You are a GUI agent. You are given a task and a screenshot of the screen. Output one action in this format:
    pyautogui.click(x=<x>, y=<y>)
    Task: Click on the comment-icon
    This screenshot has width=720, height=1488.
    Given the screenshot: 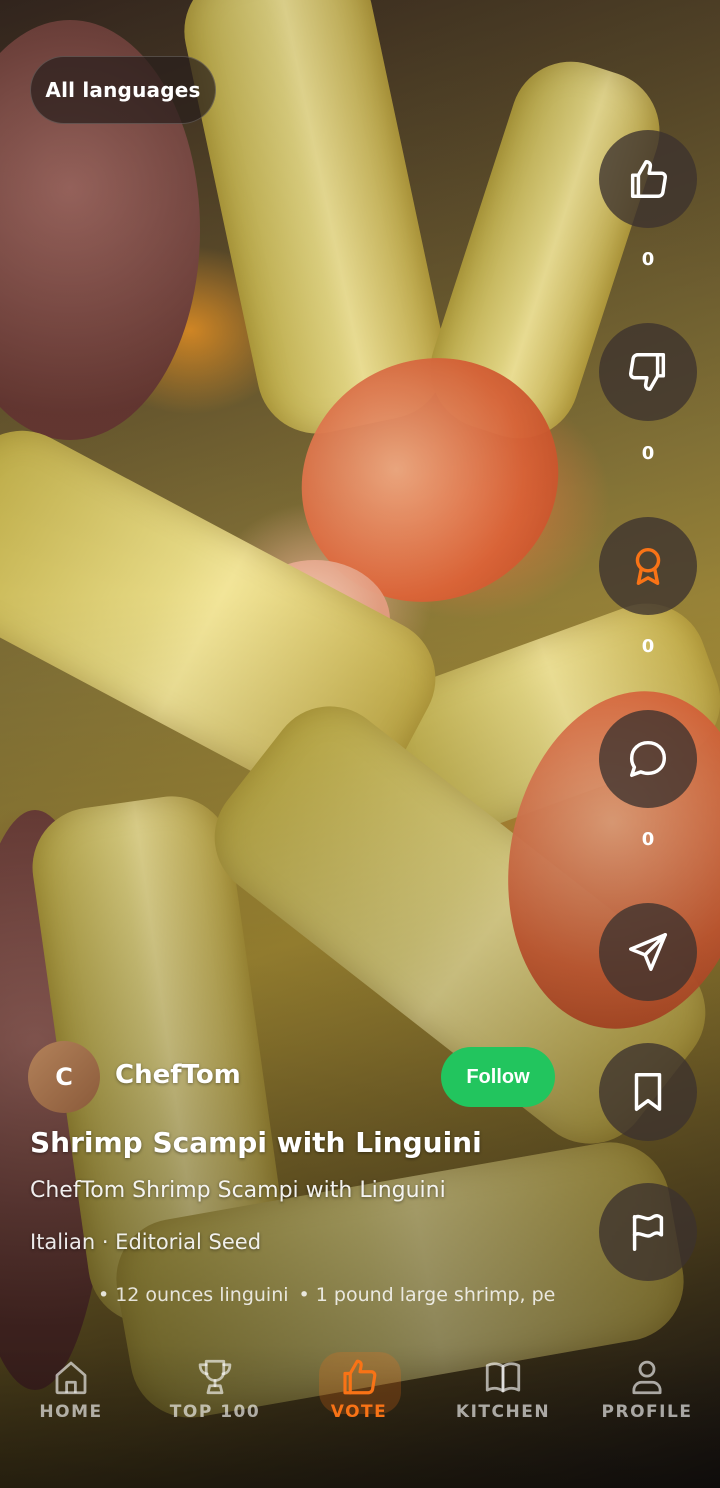 What is the action you would take?
    pyautogui.click(x=648, y=759)
    